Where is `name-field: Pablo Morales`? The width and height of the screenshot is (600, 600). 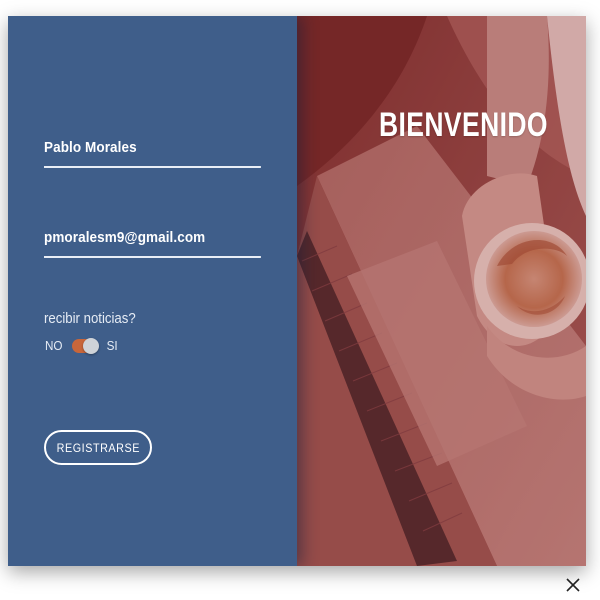 name-field: Pablo Morales is located at coordinates (152, 153).